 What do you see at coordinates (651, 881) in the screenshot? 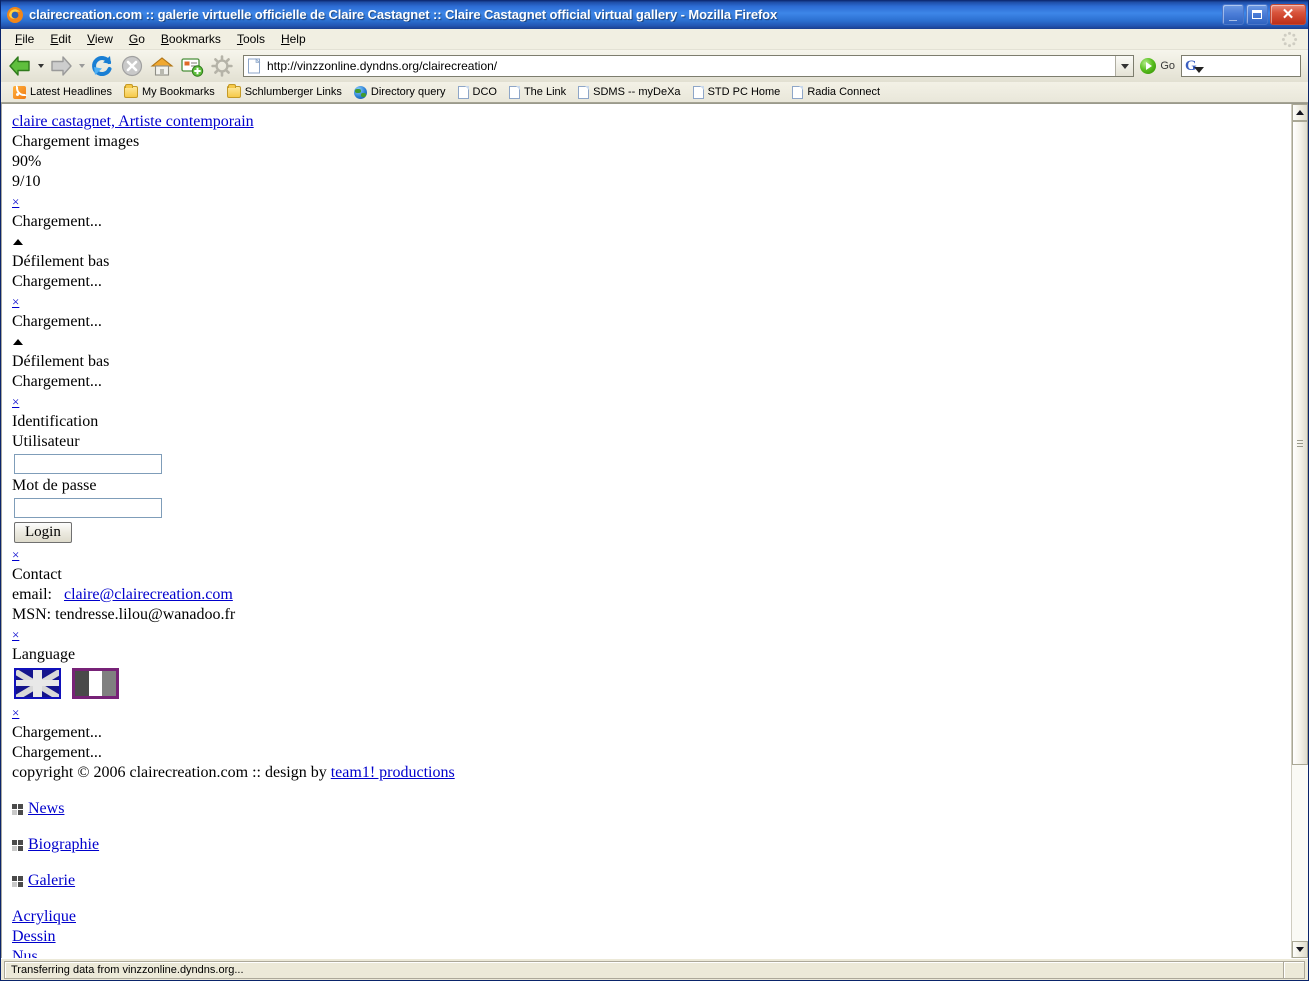
I see `nav-item-galerie: Galerie` at bounding box center [651, 881].